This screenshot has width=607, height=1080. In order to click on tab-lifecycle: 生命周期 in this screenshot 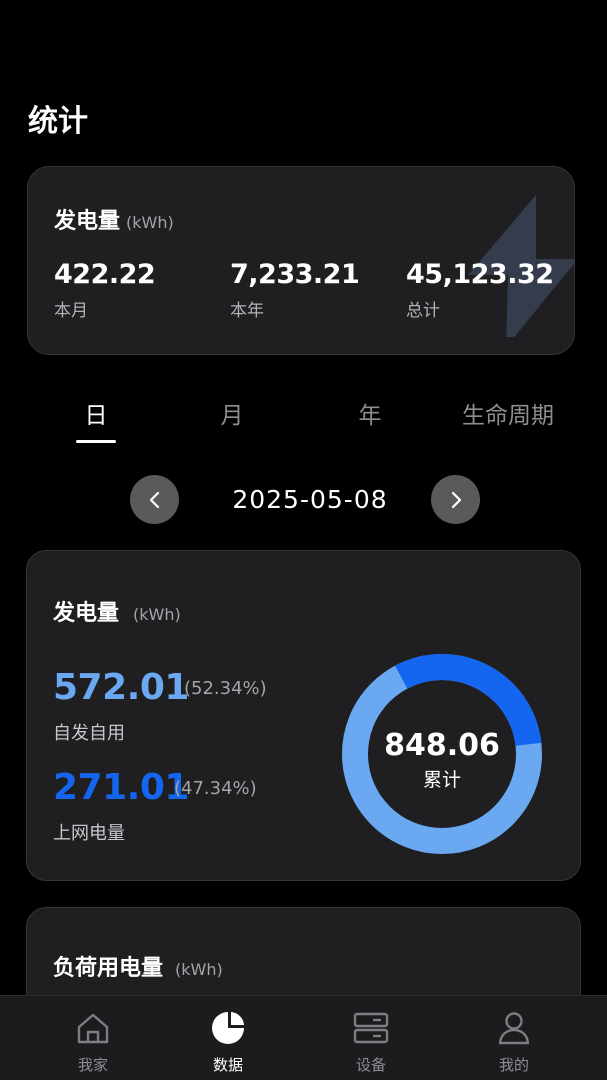, I will do `click(508, 413)`.